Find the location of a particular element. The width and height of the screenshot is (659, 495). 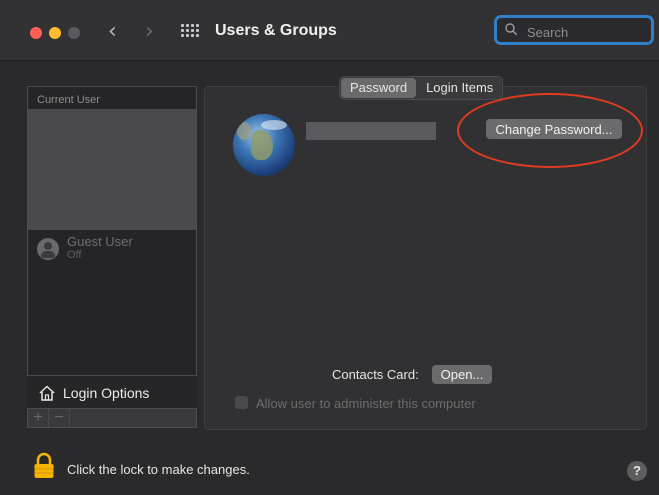

admin-checkbox-label: Allow user to administer this computer is located at coordinates (366, 403).